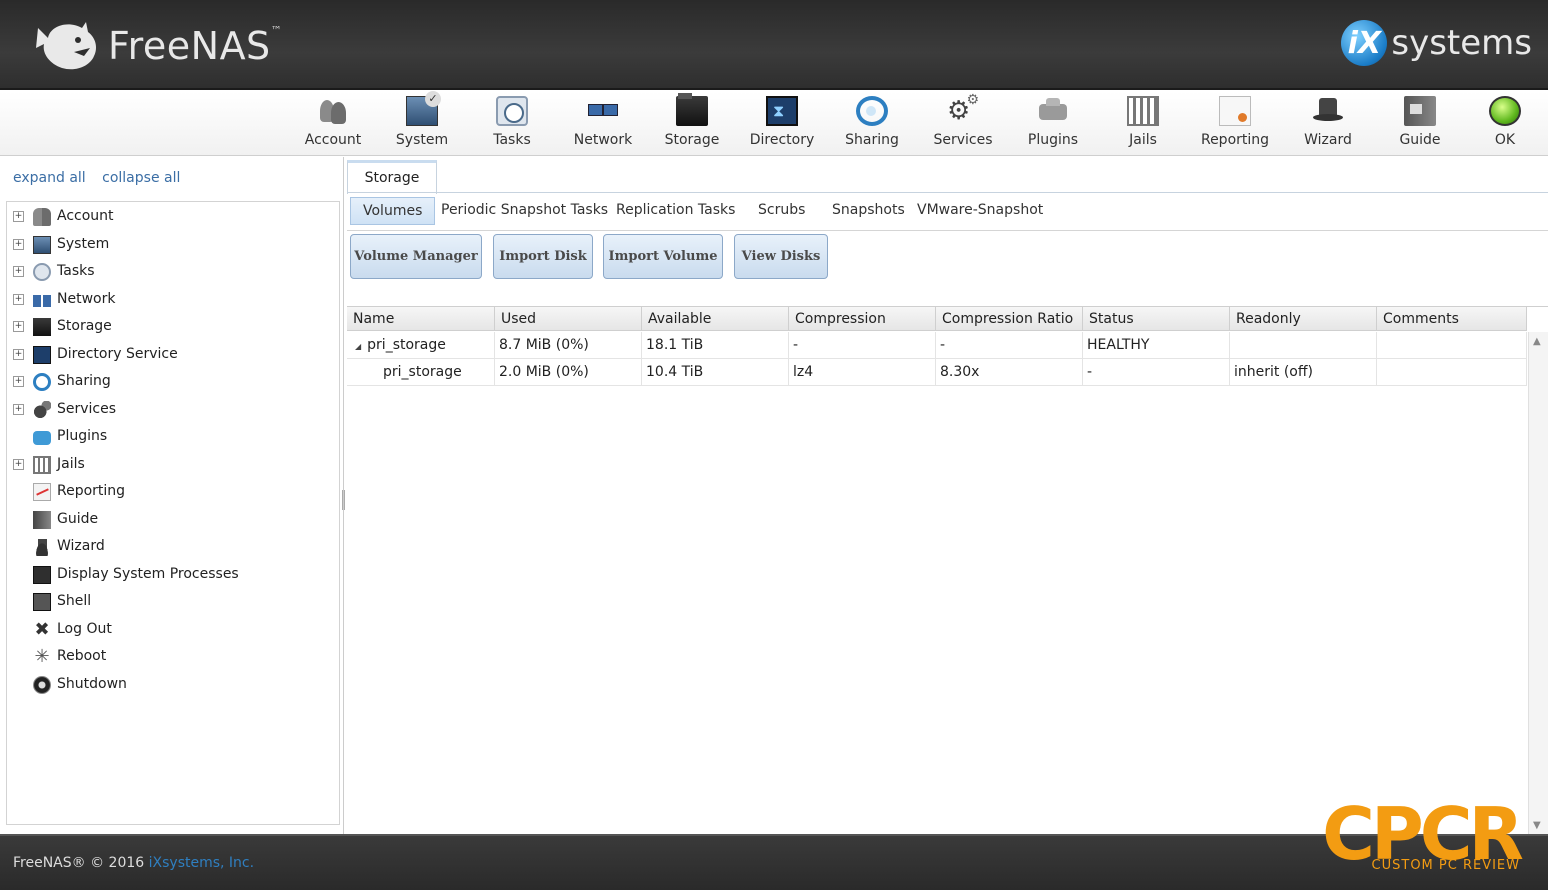  Describe the element at coordinates (393, 211) in the screenshot. I see `subtab-volumes: Volumes` at that location.